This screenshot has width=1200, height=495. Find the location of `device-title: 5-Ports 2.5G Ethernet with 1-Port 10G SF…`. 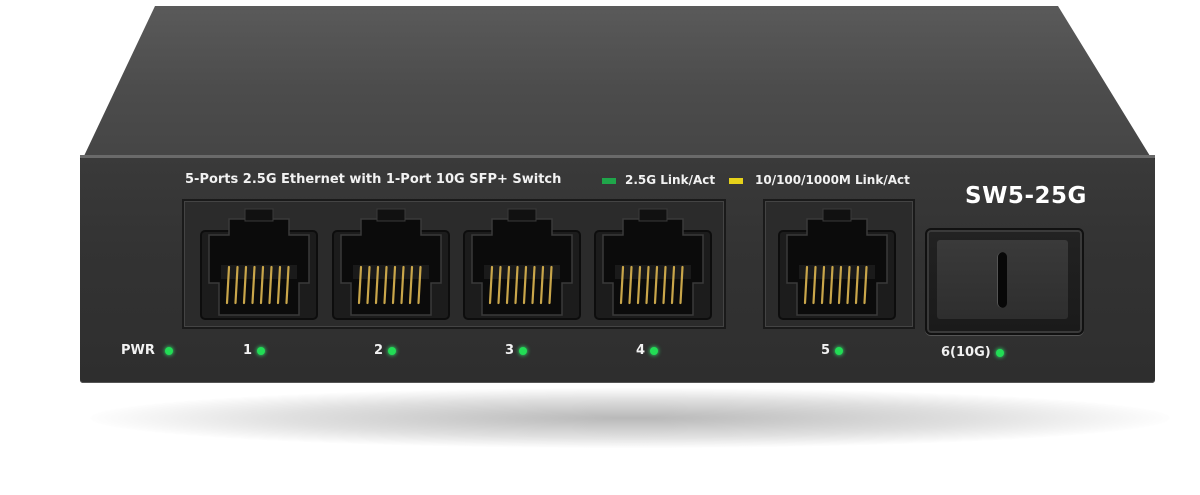

device-title: 5-Ports 2.5G Ethernet with 1-Port 10G SF… is located at coordinates (373, 179).